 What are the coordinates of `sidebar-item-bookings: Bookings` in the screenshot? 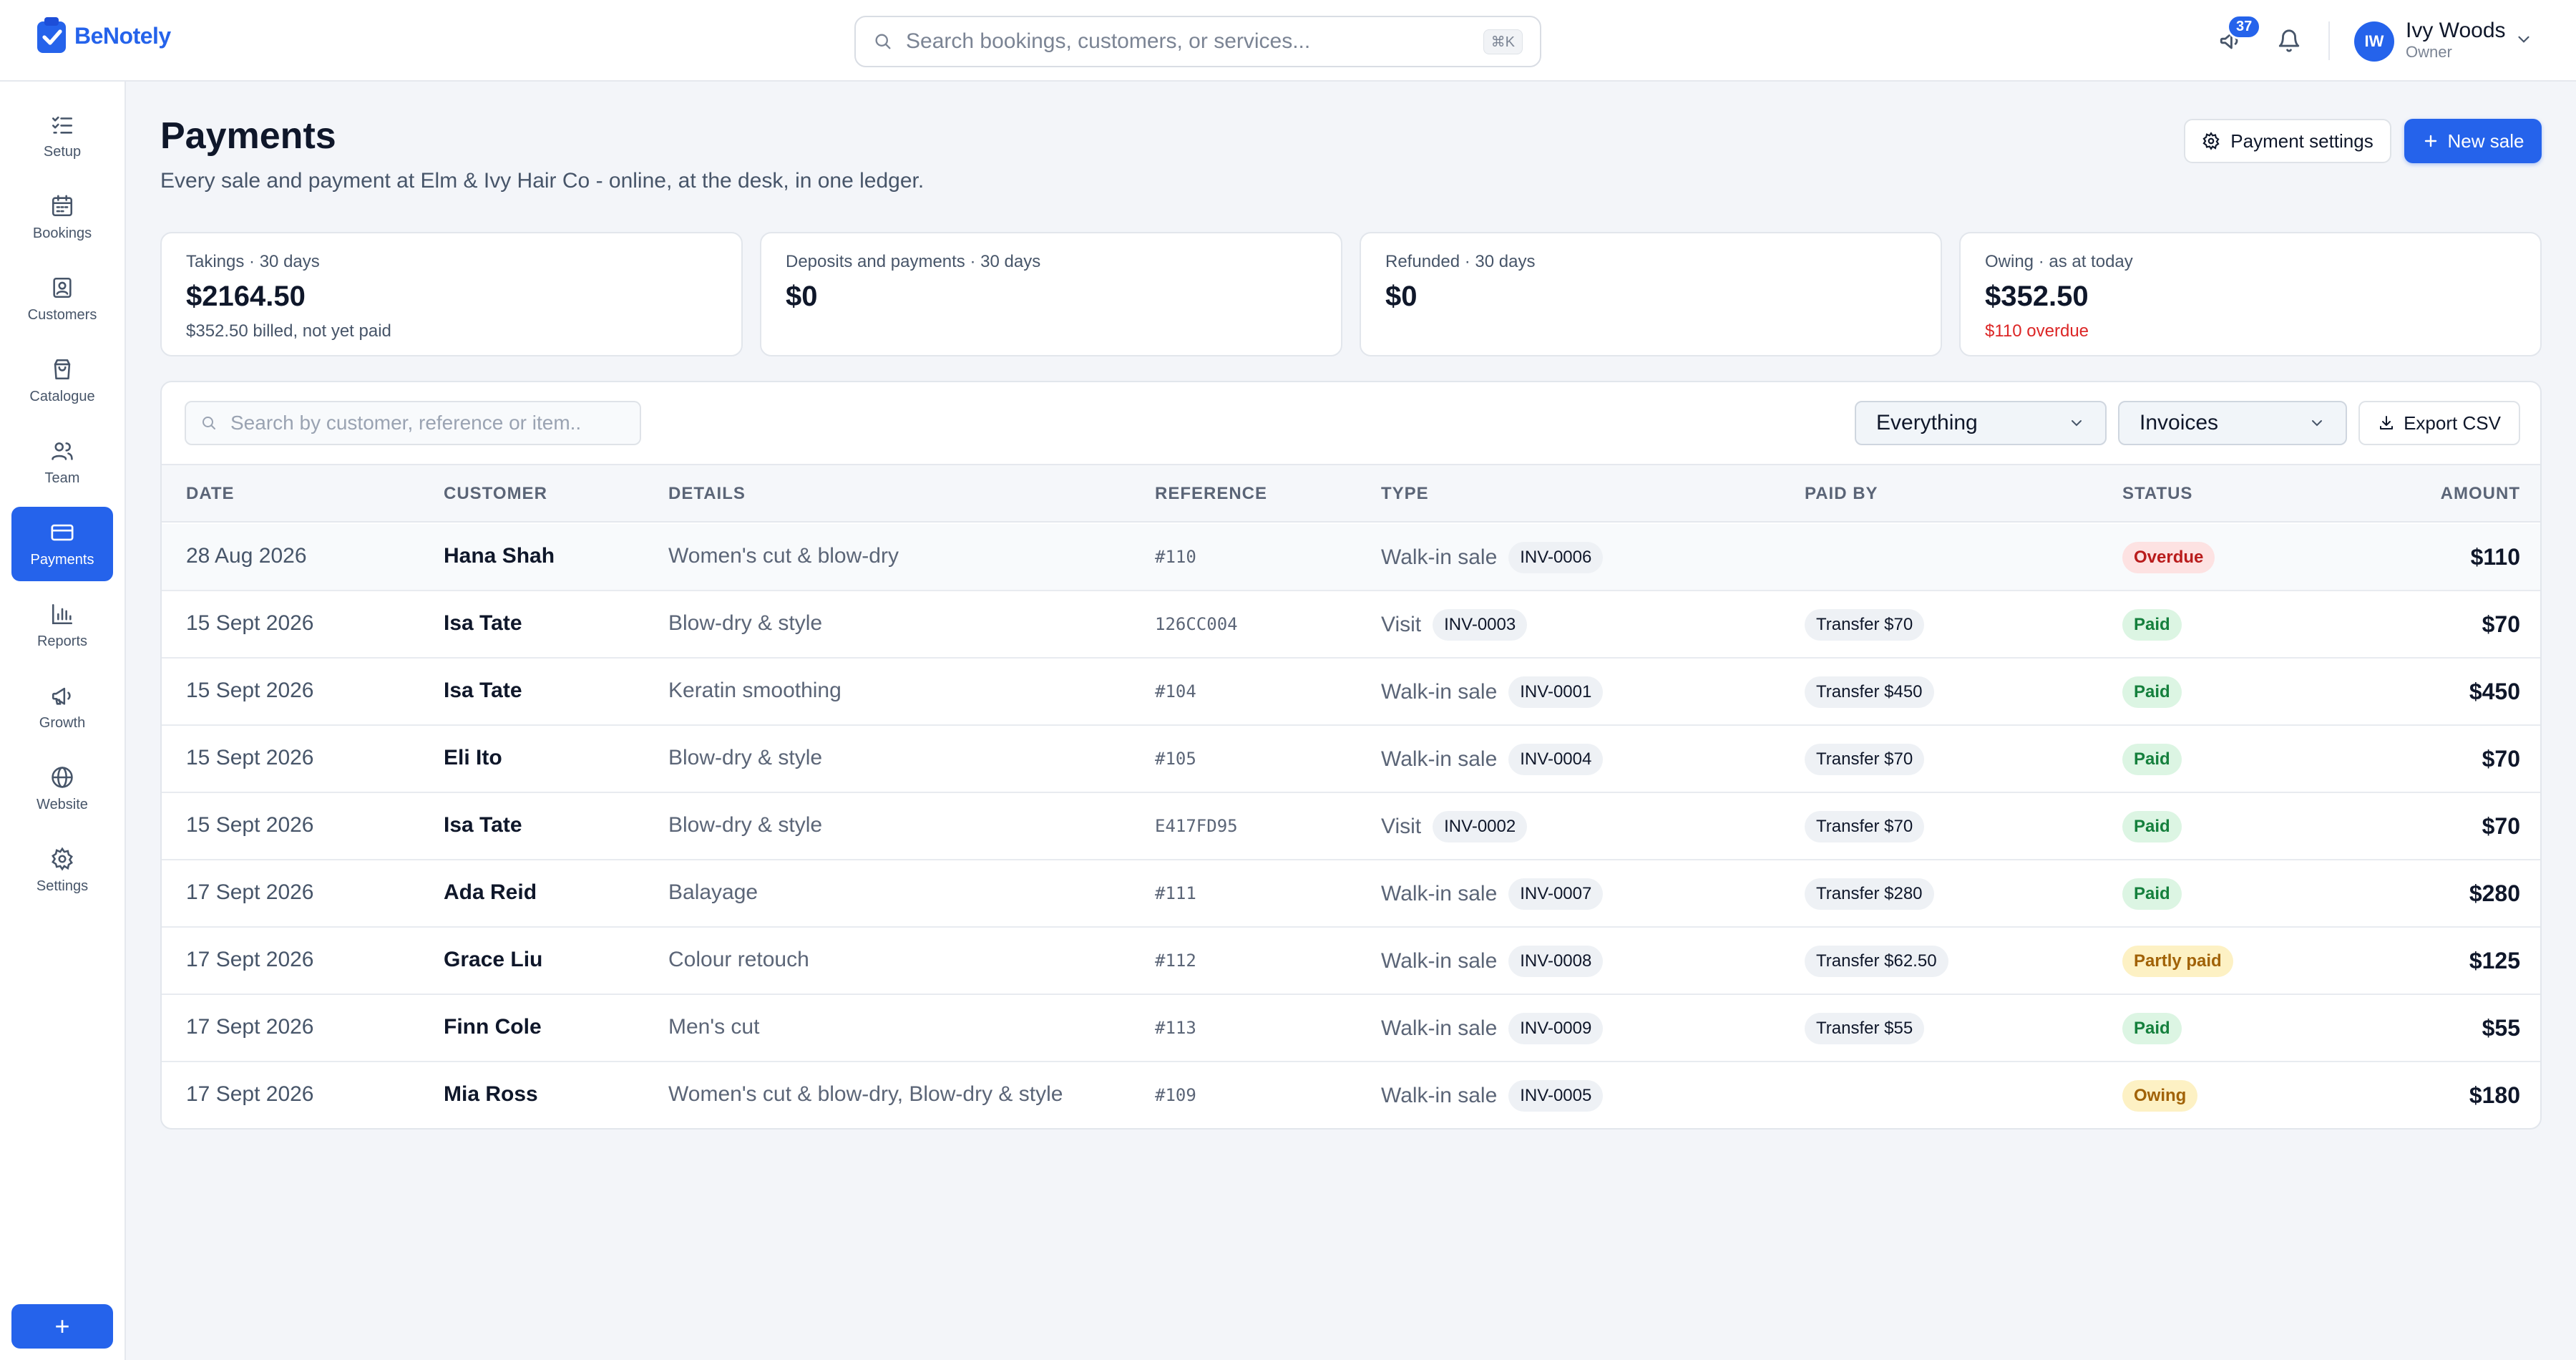 It's located at (62, 217).